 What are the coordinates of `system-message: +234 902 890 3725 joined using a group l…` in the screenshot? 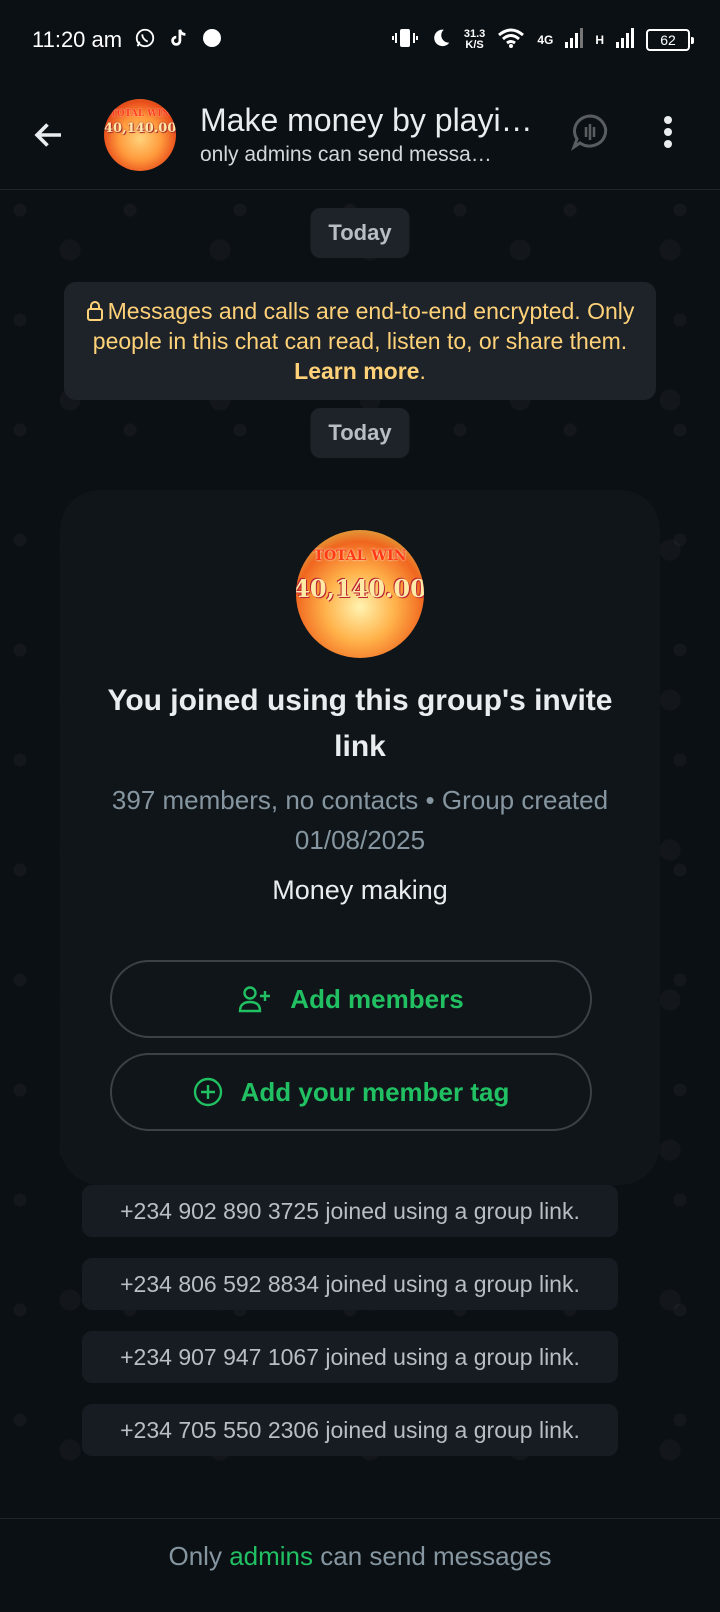 It's located at (350, 1211).